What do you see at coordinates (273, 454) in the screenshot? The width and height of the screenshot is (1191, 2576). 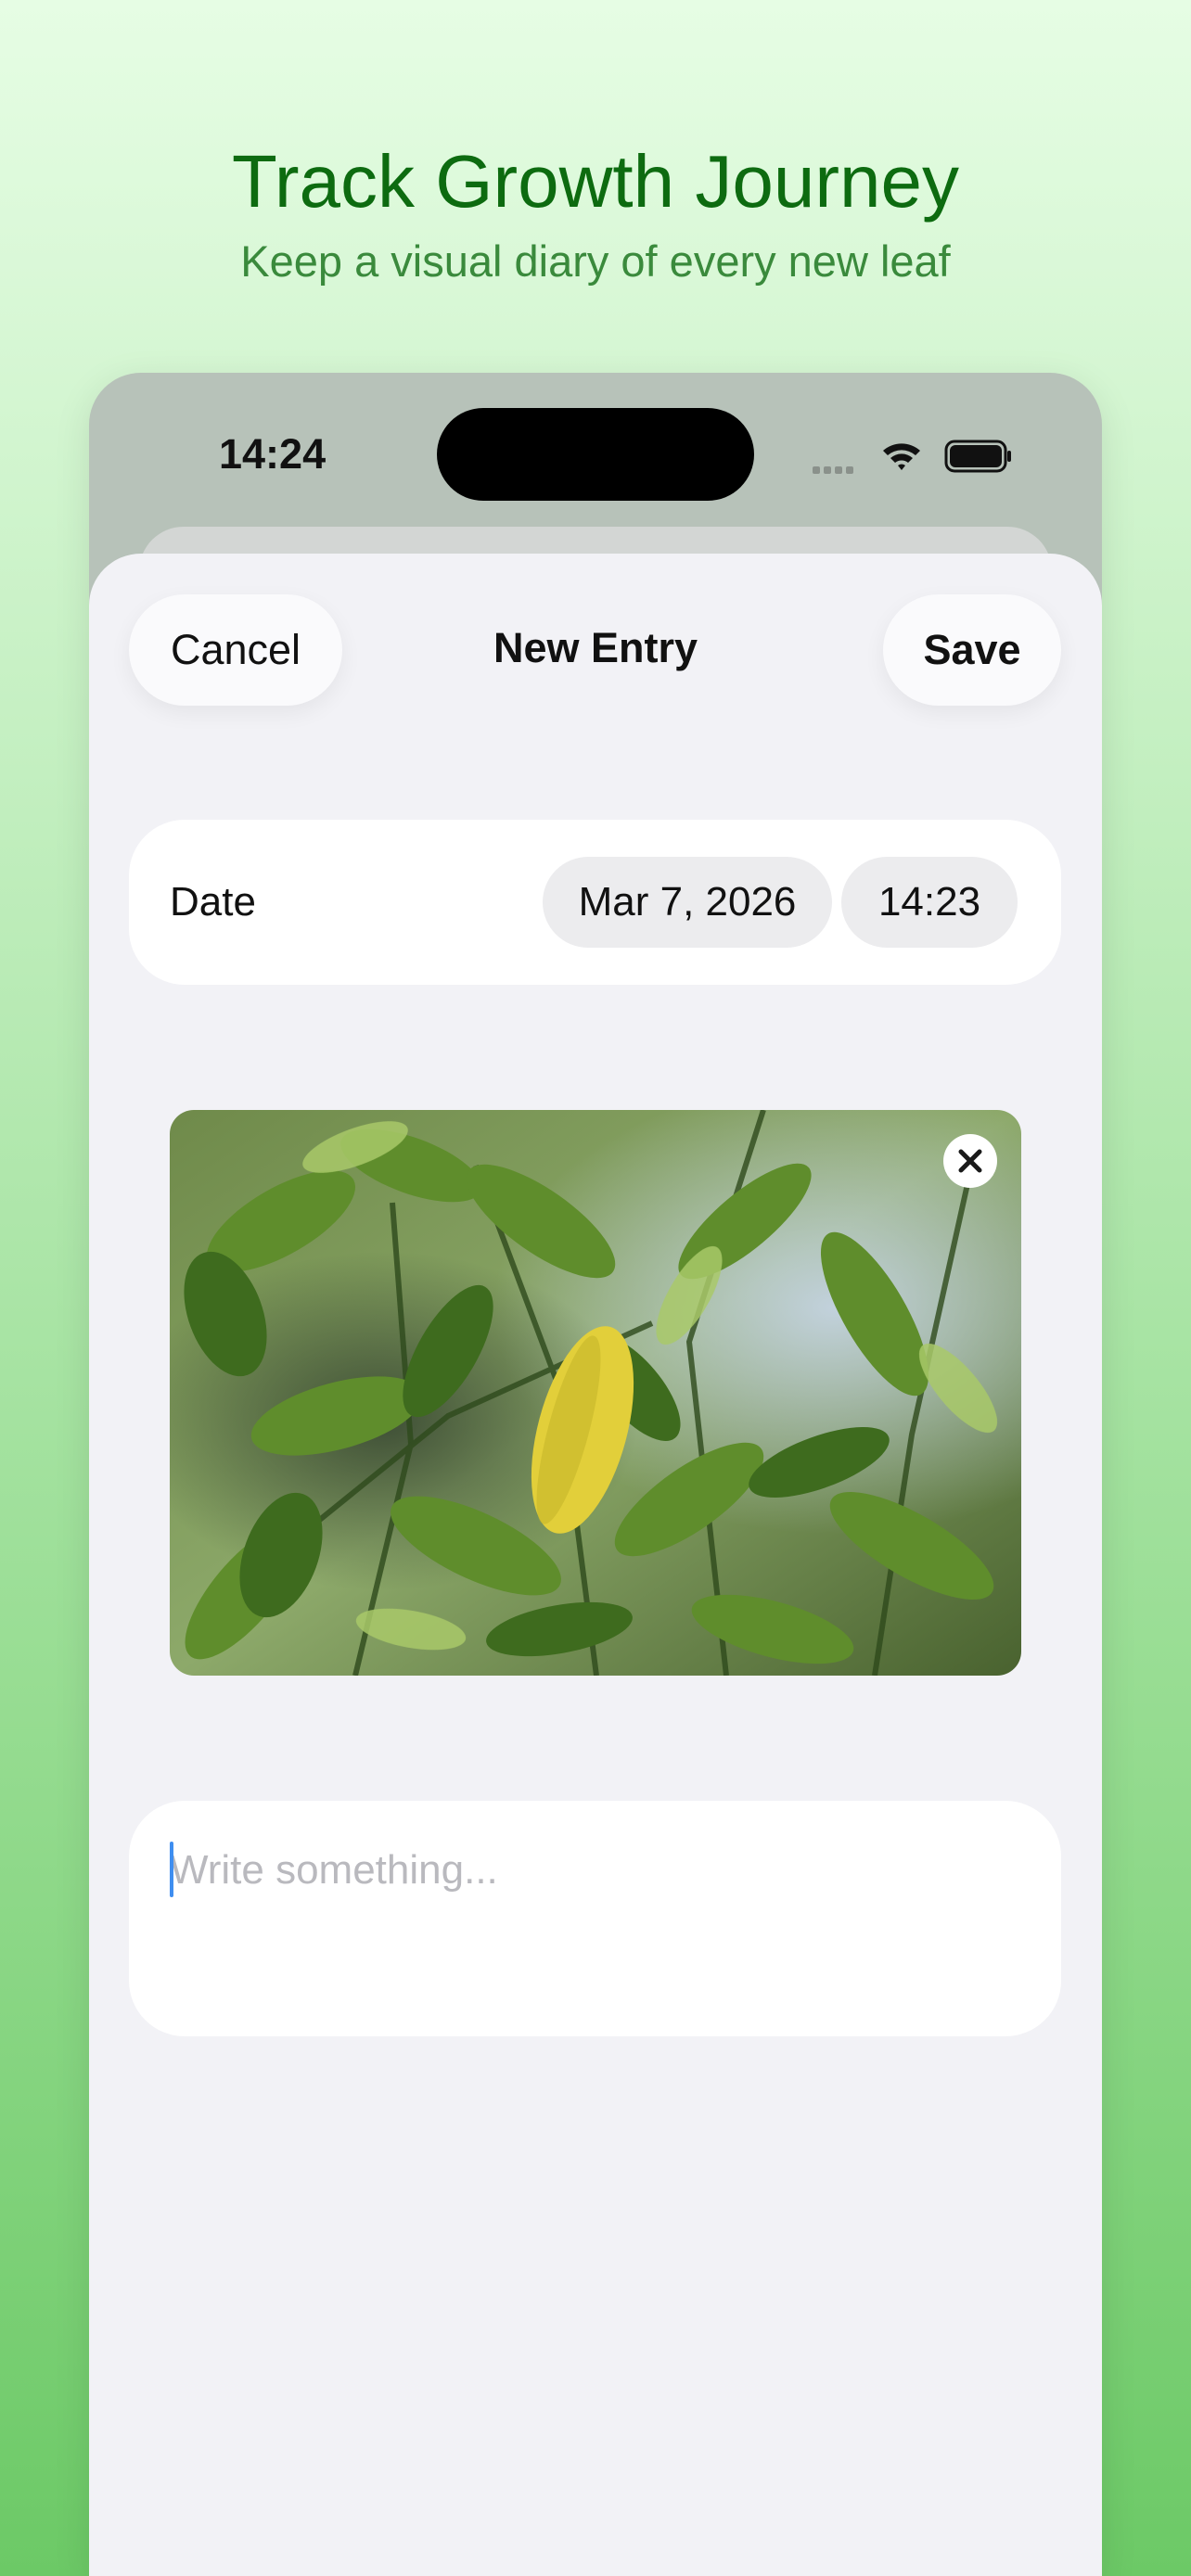 I see `status-time: 14:24` at bounding box center [273, 454].